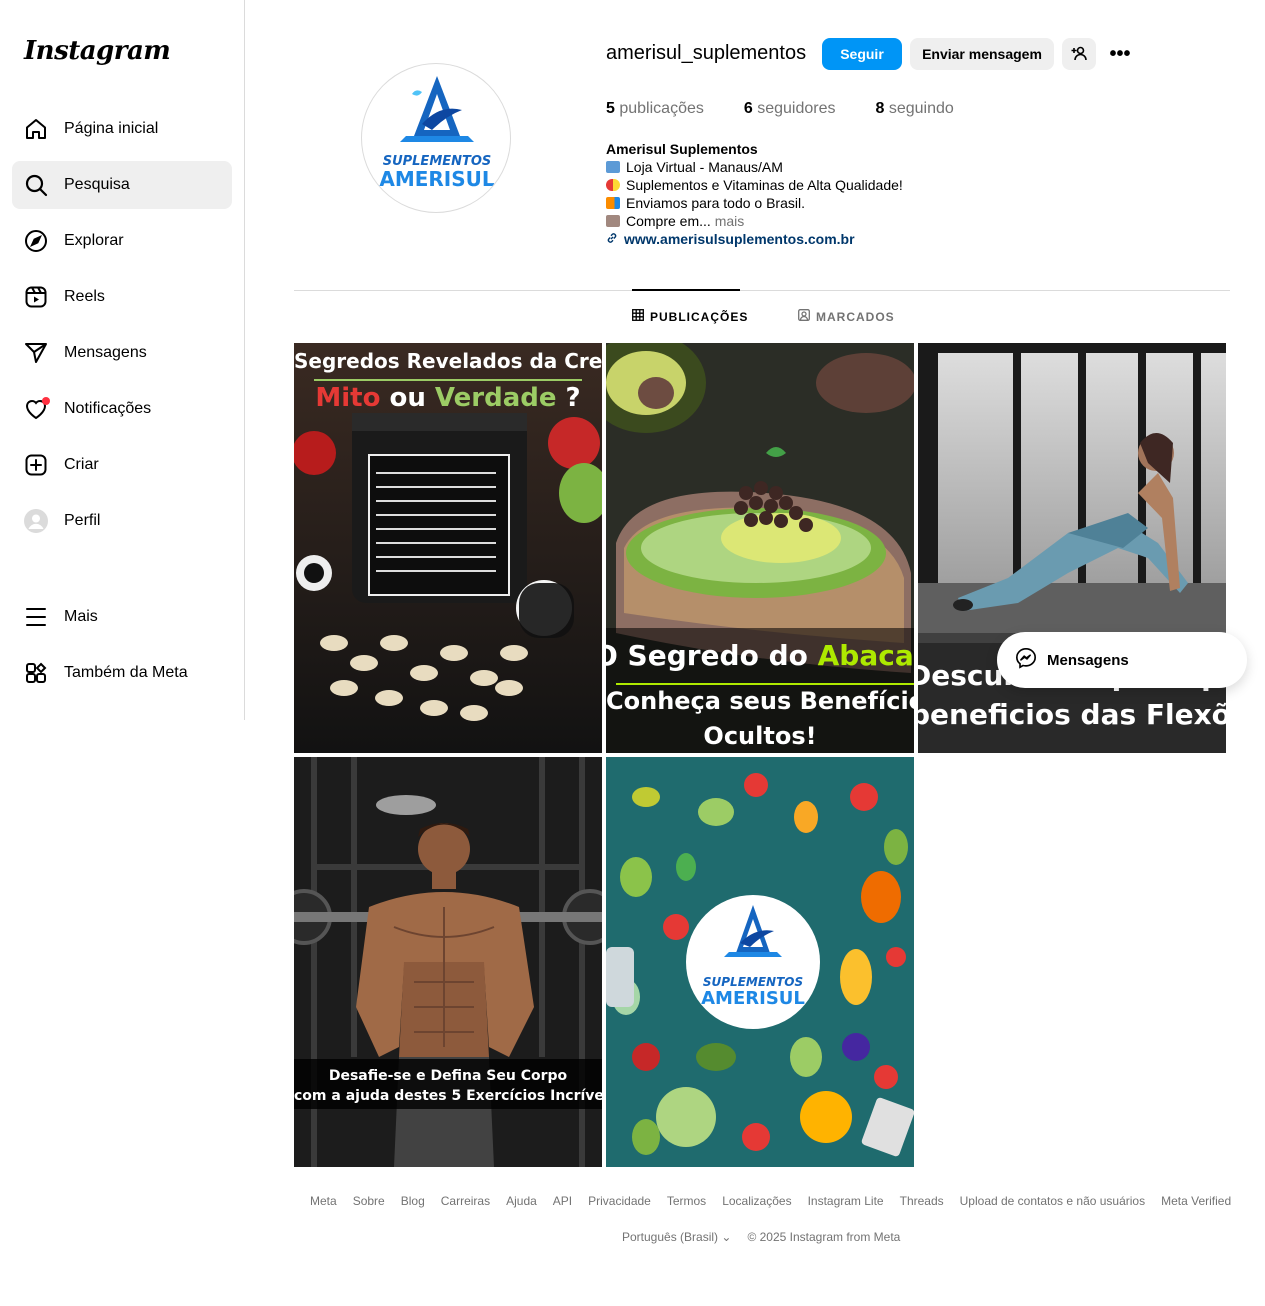 Image resolution: width=1265 pixels, height=1306 pixels. What do you see at coordinates (1088, 660) in the screenshot?
I see `floating-messages-label: Mensagens` at bounding box center [1088, 660].